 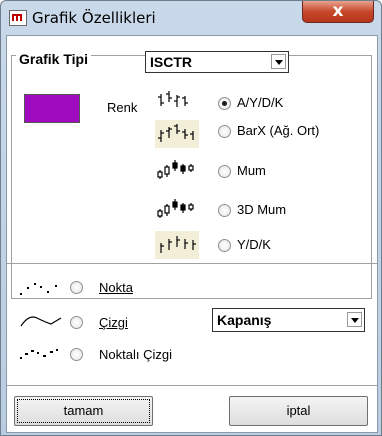 I want to click on radio-candle, so click(x=224, y=171).